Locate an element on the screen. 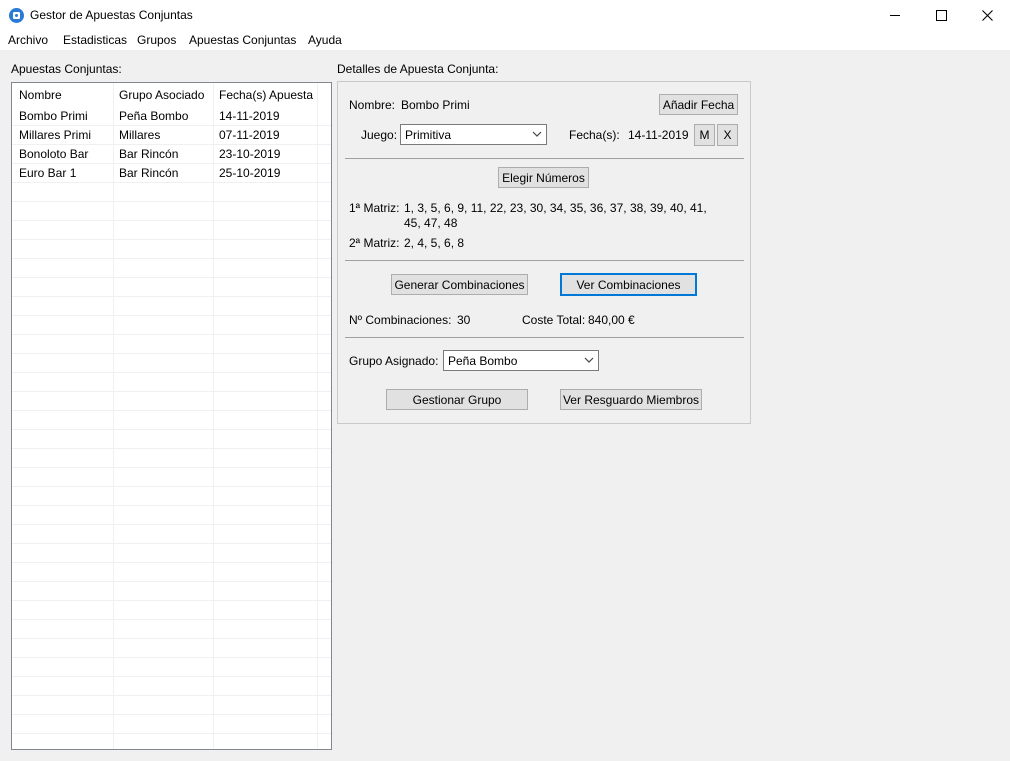 The height and width of the screenshot is (761, 1010). list-row: Bonoloto Bar Bar Rincón 23-10-2019 is located at coordinates (171, 154).